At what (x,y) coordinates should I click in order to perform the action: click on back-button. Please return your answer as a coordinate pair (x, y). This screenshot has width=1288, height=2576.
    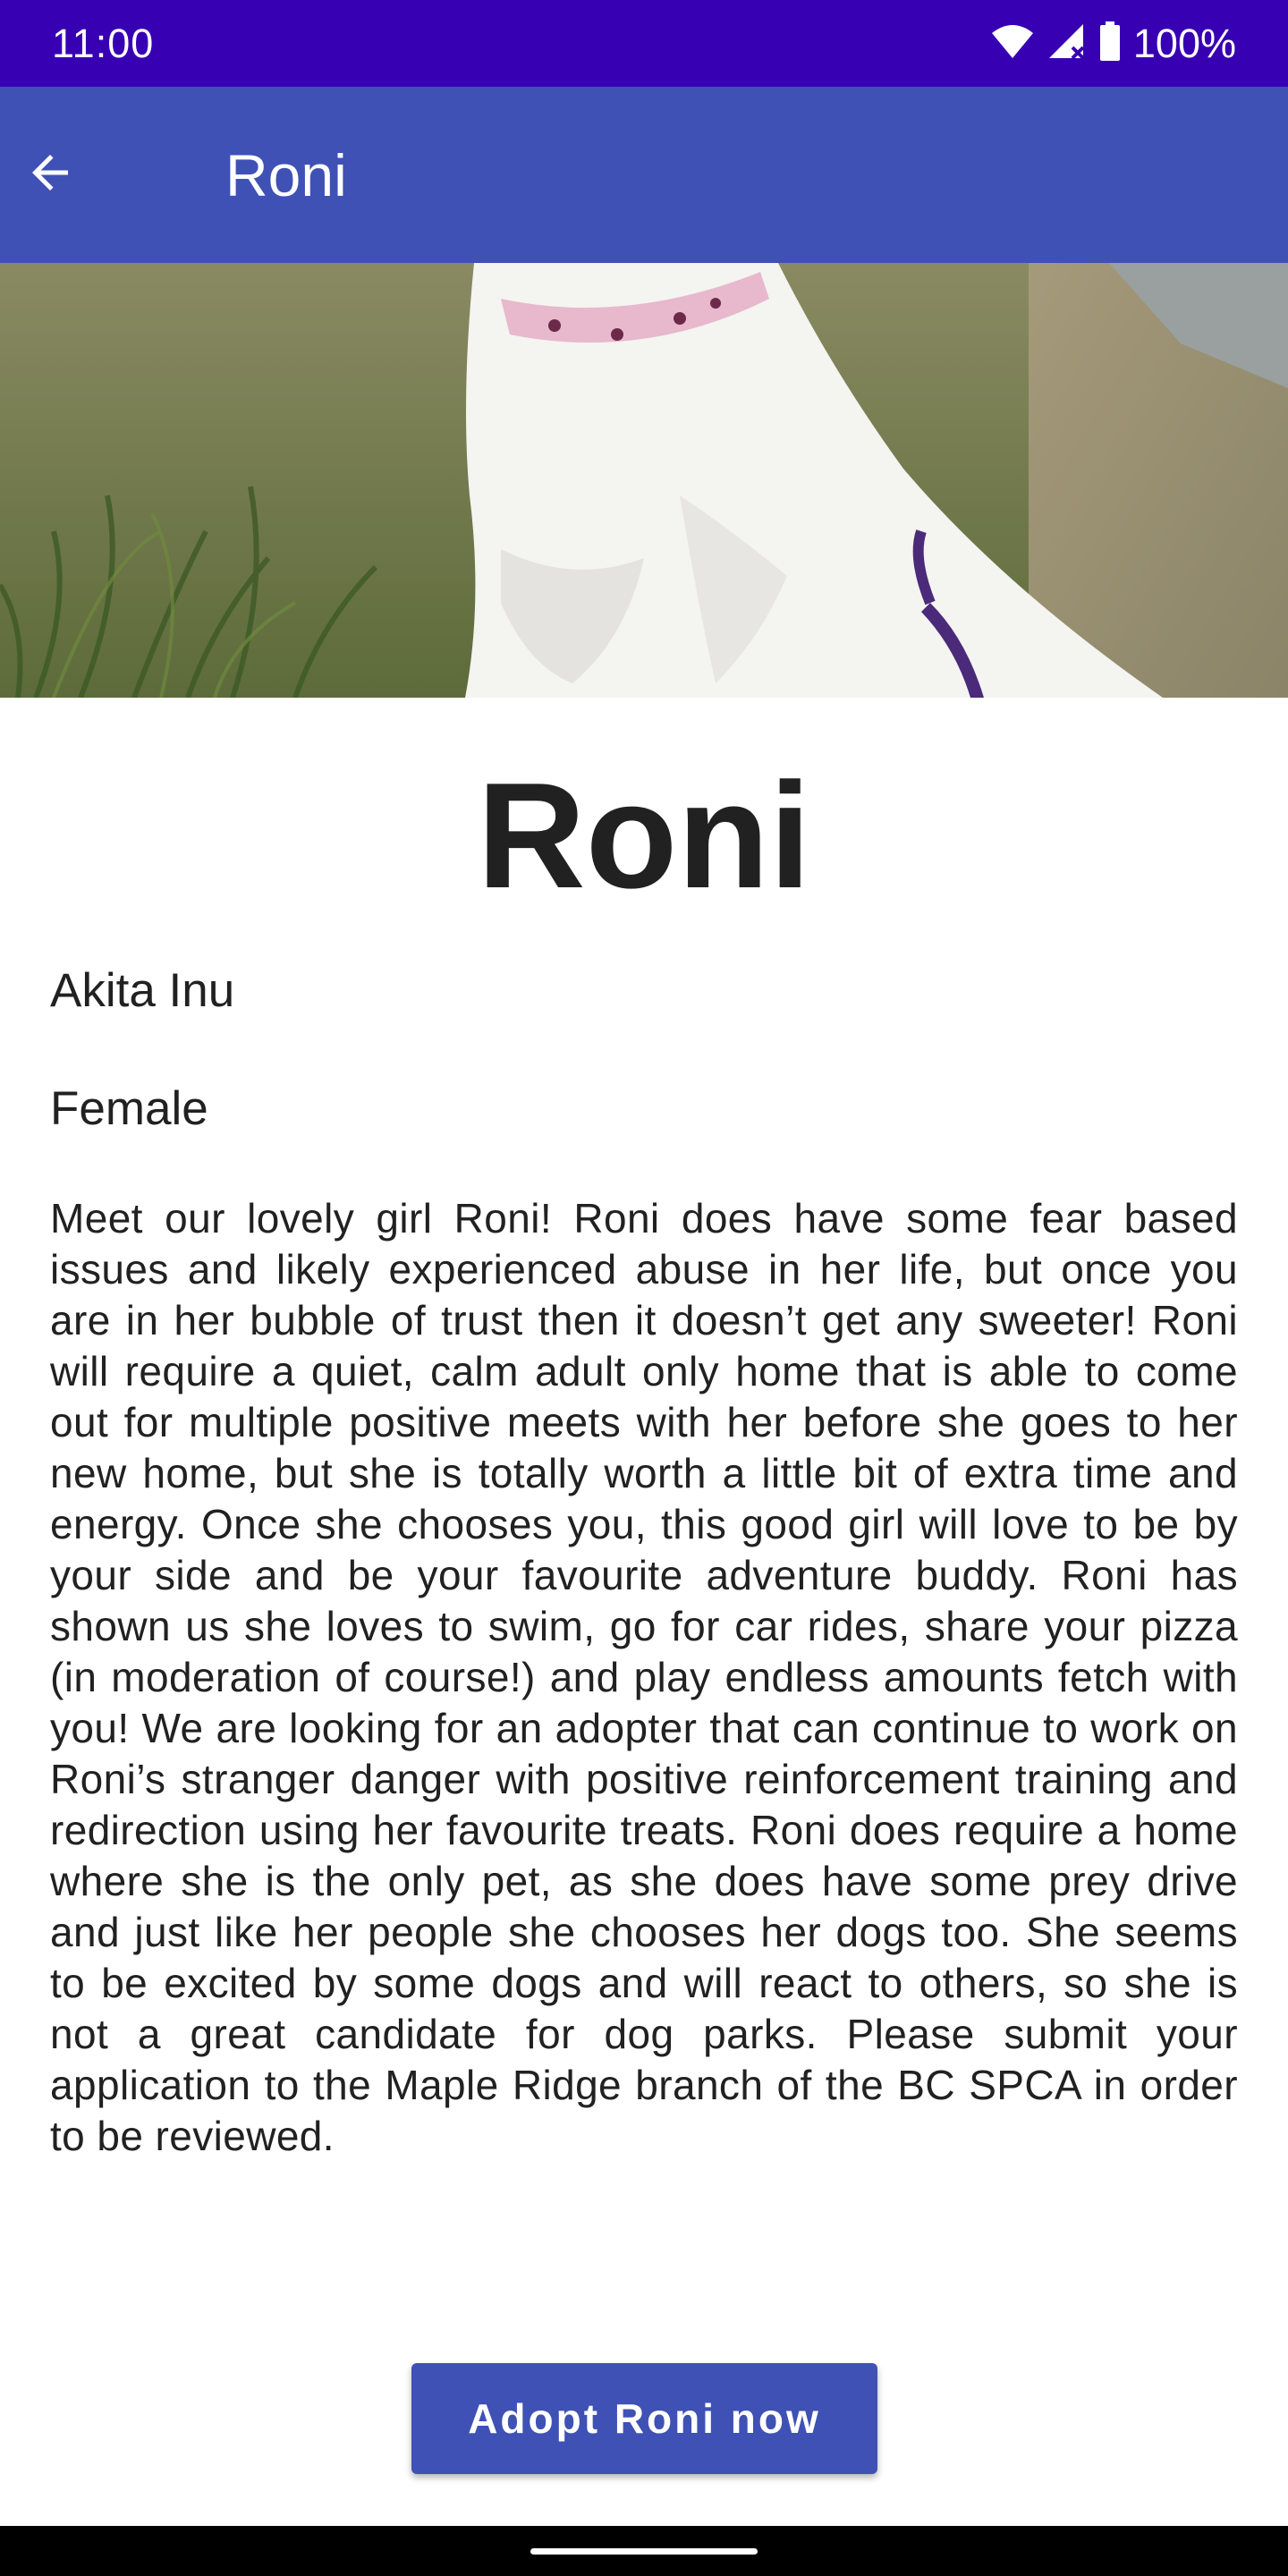
    Looking at the image, I should click on (50, 175).